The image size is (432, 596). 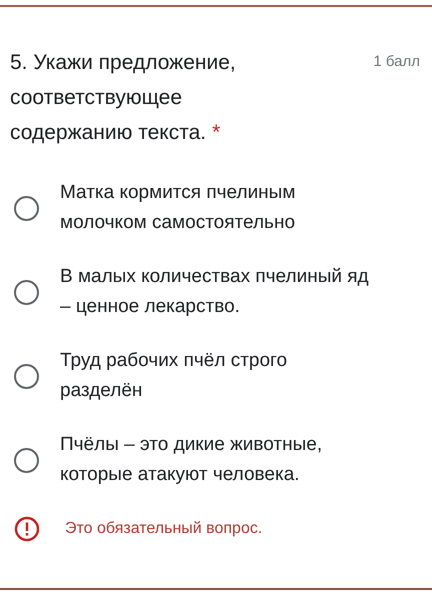 What do you see at coordinates (163, 529) in the screenshot?
I see `error-message: Это обязательный вопрос.` at bounding box center [163, 529].